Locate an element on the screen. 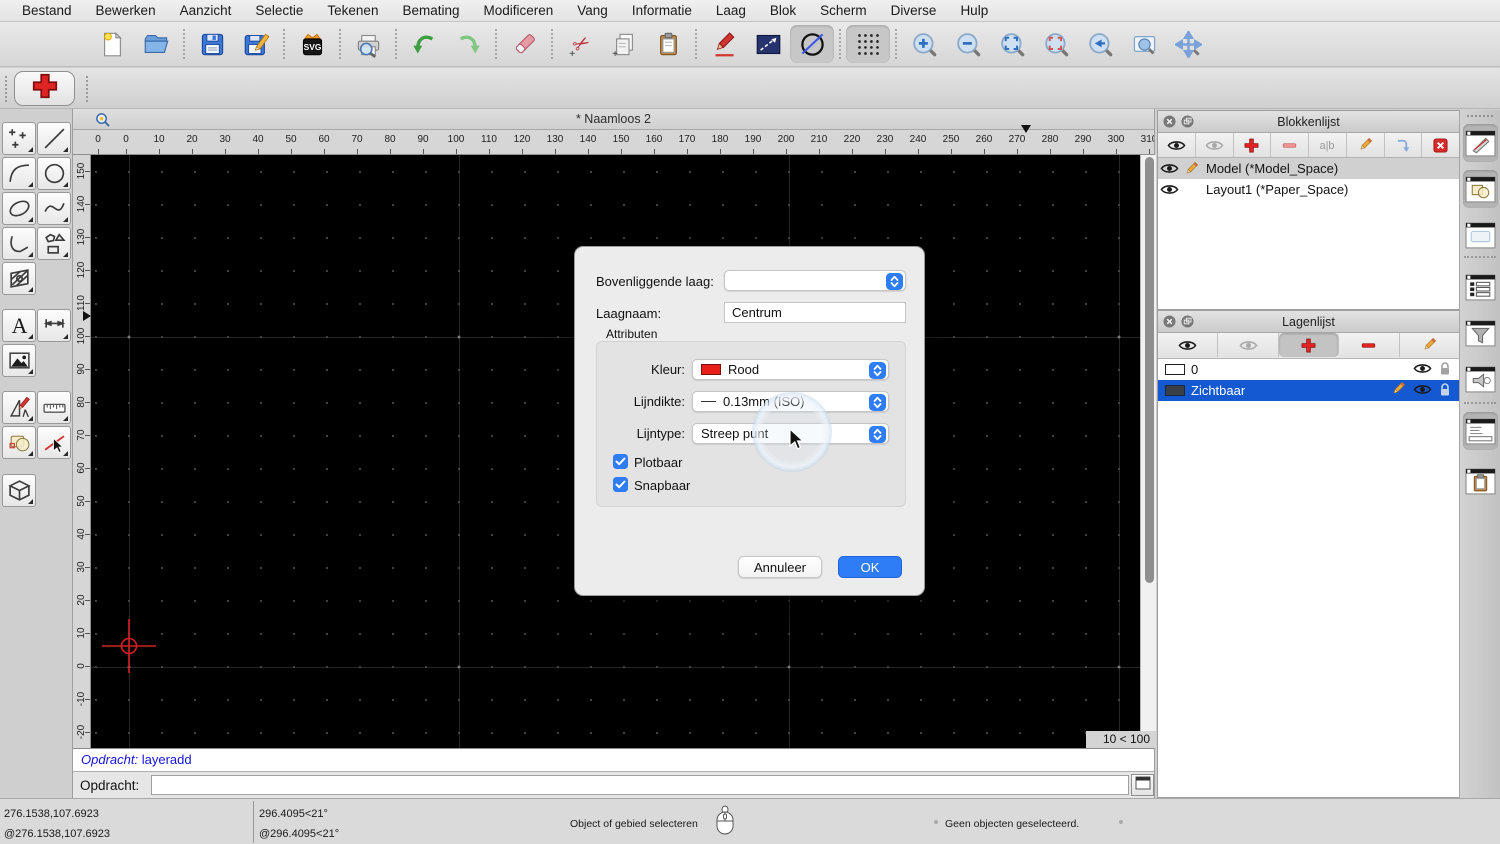 This screenshot has height=844, width=1500. menu-informatie: Informatie is located at coordinates (662, 11).